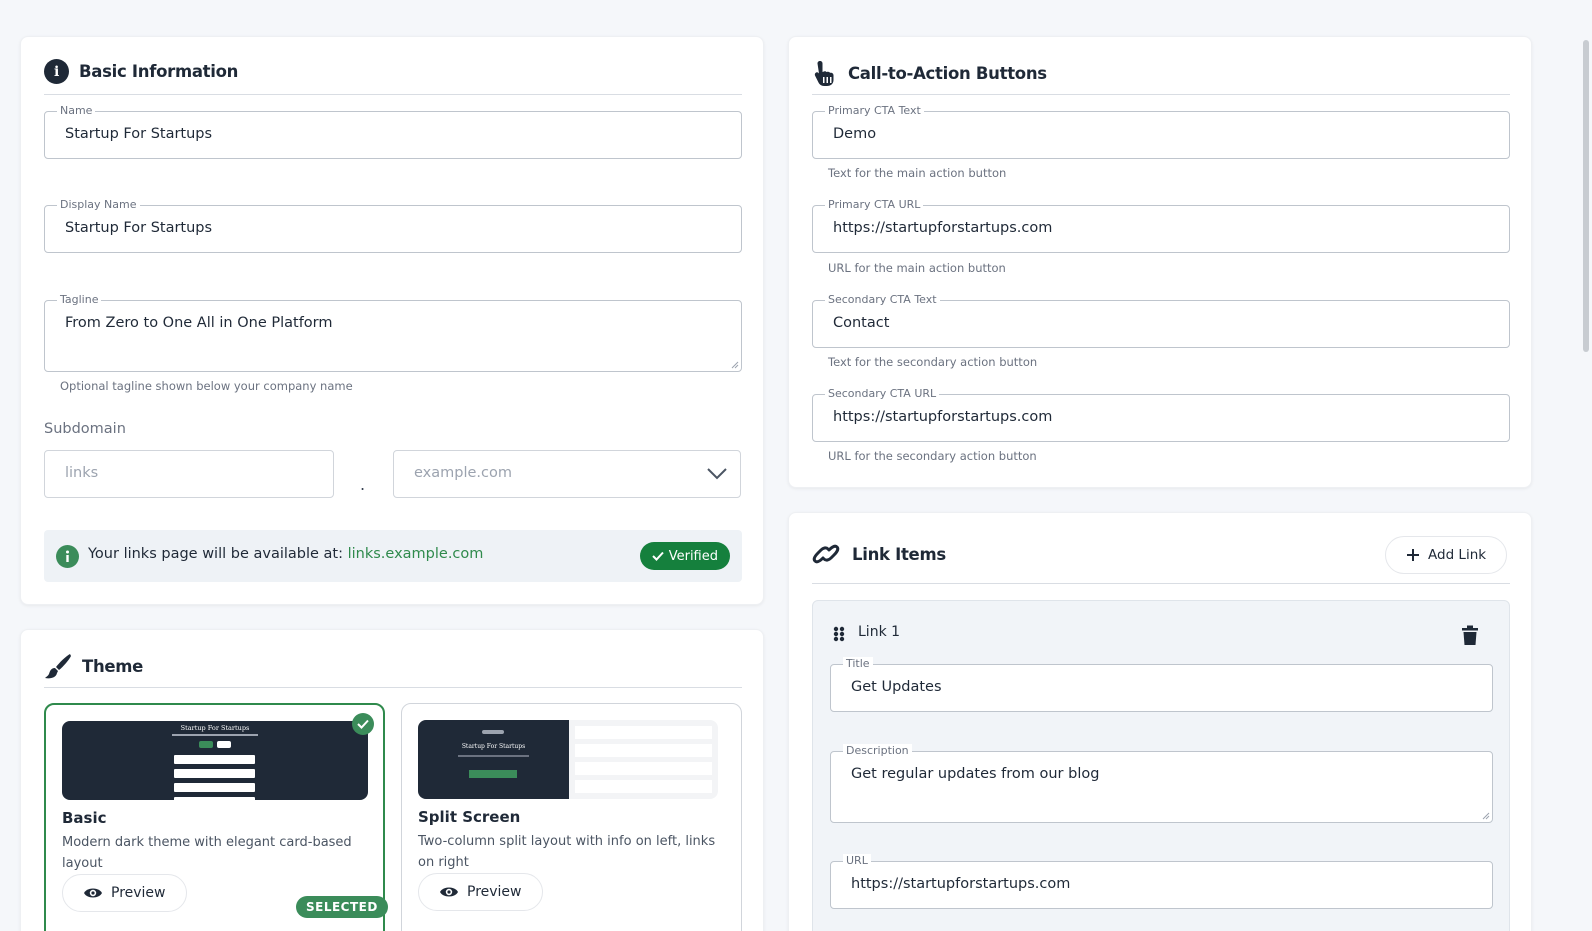  I want to click on name-label: Name, so click(76, 111).